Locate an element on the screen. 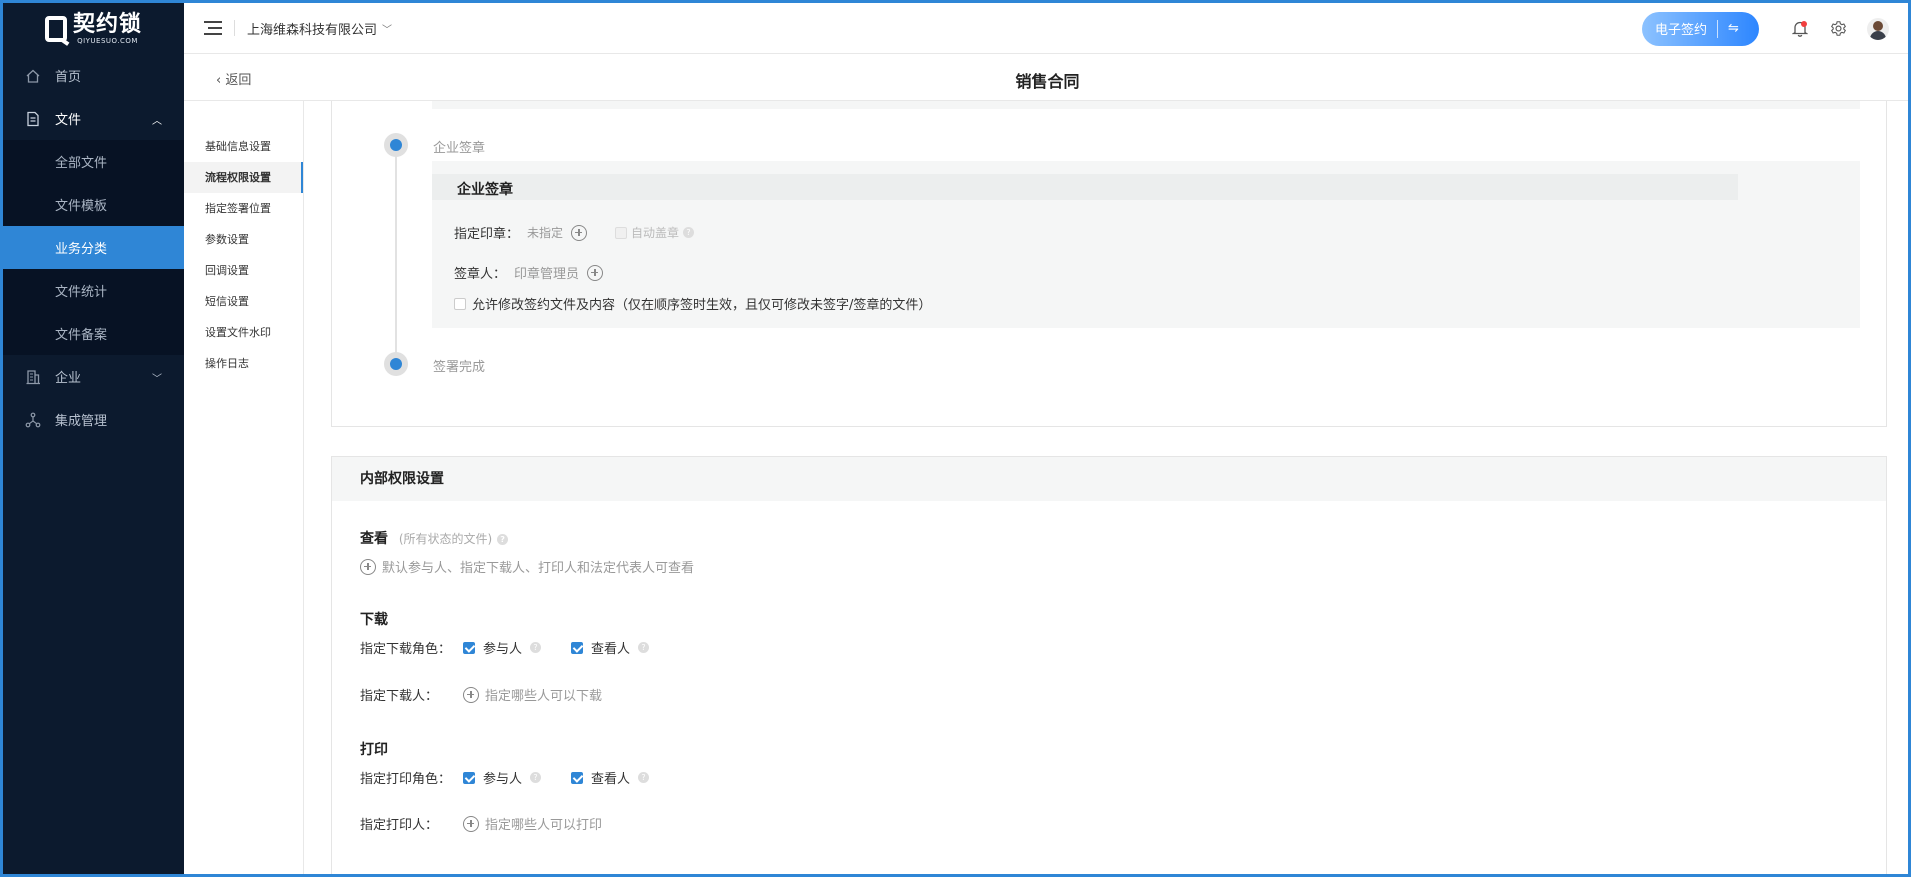 The height and width of the screenshot is (877, 1911). settings-nav-oplog: 操作日志 is located at coordinates (243, 363).